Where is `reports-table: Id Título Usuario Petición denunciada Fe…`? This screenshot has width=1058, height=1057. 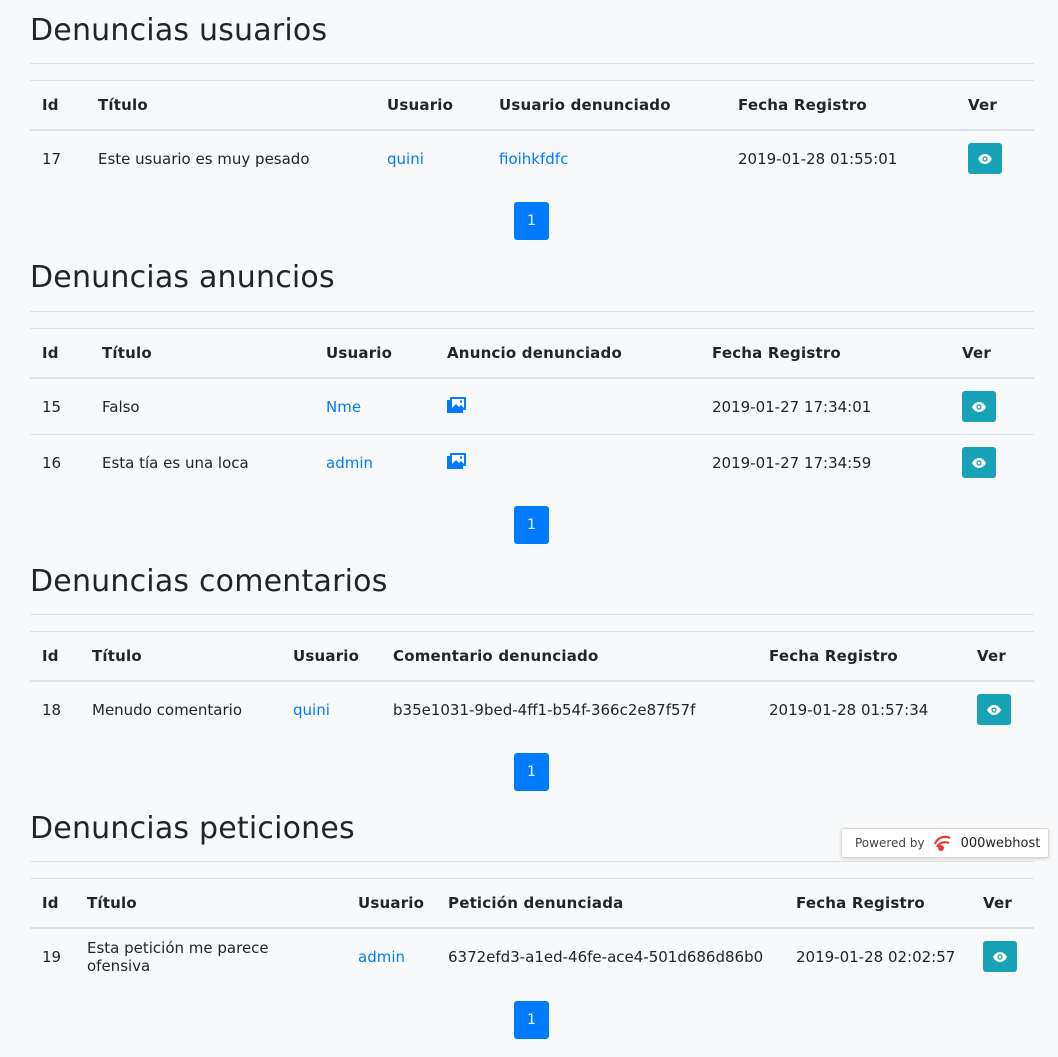 reports-table: Id Título Usuario Petición denunciada Fe… is located at coordinates (532, 931).